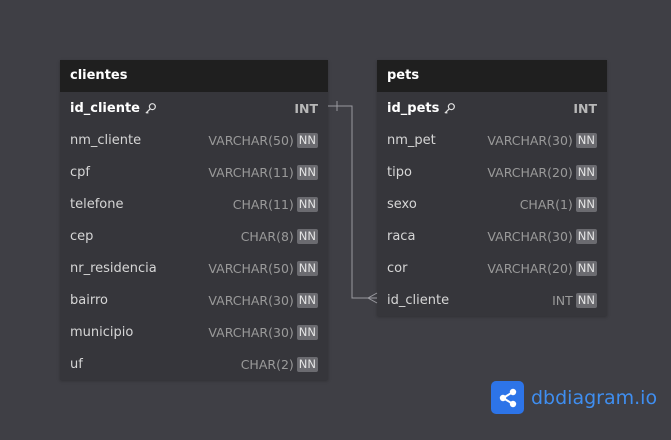 This screenshot has height=440, width=671. What do you see at coordinates (507, 397) in the screenshot?
I see `share-icon` at bounding box center [507, 397].